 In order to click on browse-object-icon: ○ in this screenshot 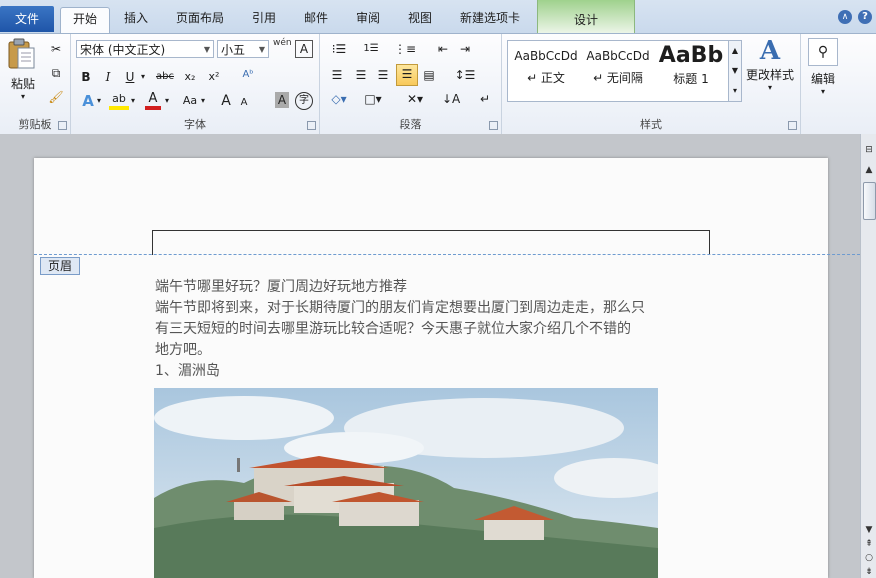, I will do `click(869, 558)`.